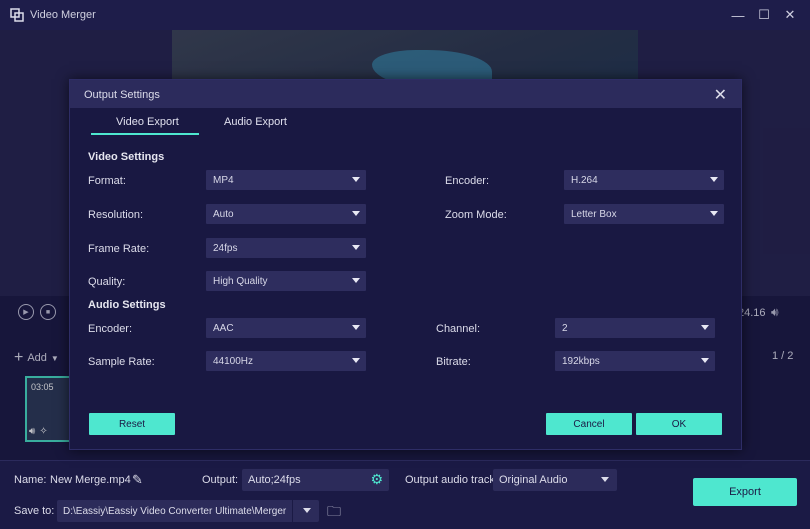 This screenshot has width=810, height=529. I want to click on video-encoder-value: H.264, so click(584, 180).